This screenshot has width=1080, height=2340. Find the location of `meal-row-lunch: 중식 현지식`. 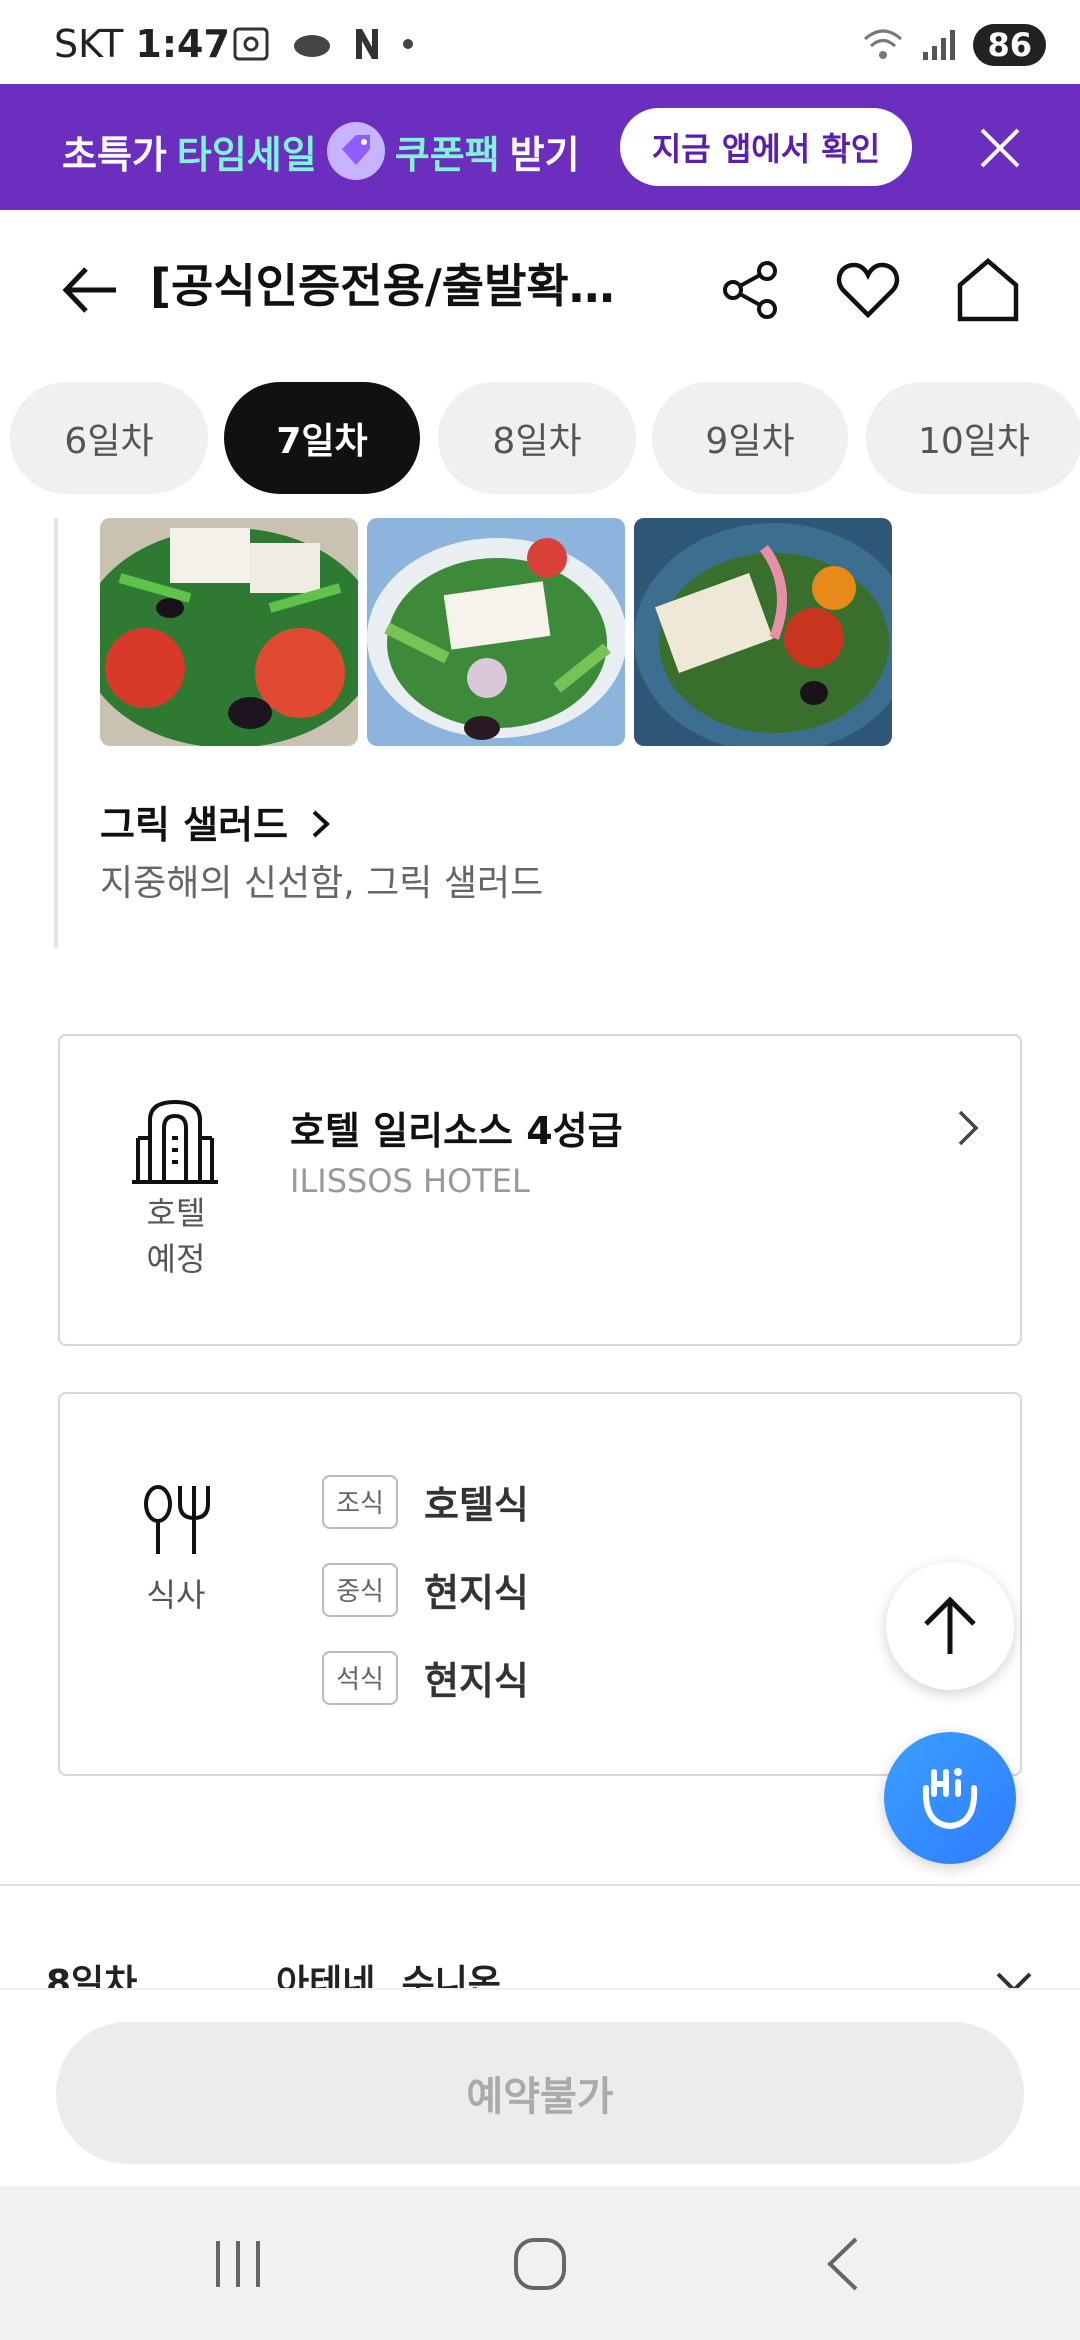

meal-row-lunch: 중식 현지식 is located at coordinates (425, 1589).